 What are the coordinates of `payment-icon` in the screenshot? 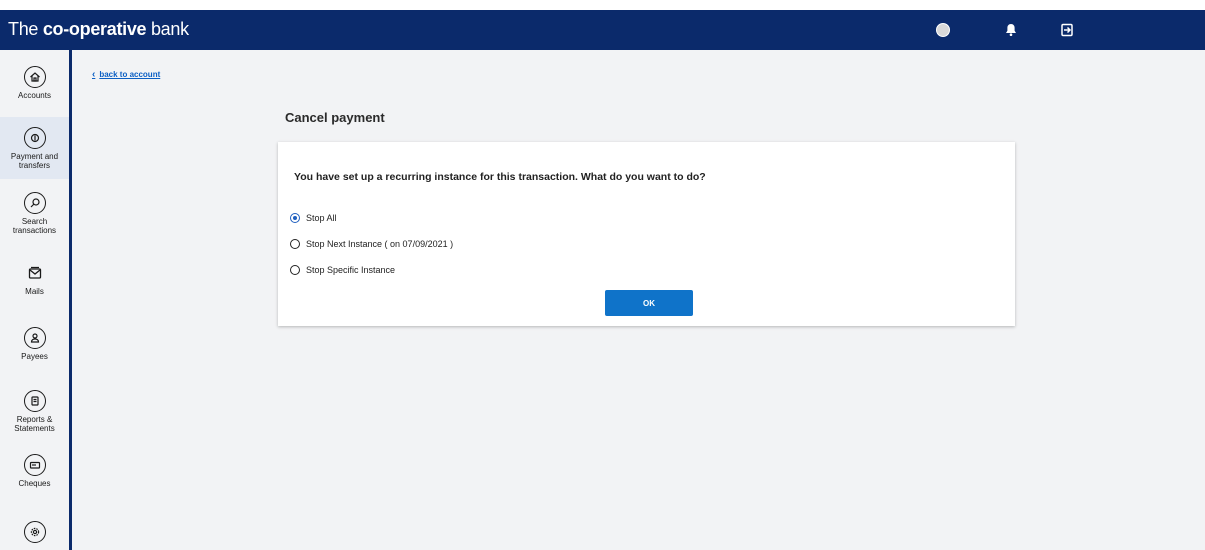 It's located at (34, 138).